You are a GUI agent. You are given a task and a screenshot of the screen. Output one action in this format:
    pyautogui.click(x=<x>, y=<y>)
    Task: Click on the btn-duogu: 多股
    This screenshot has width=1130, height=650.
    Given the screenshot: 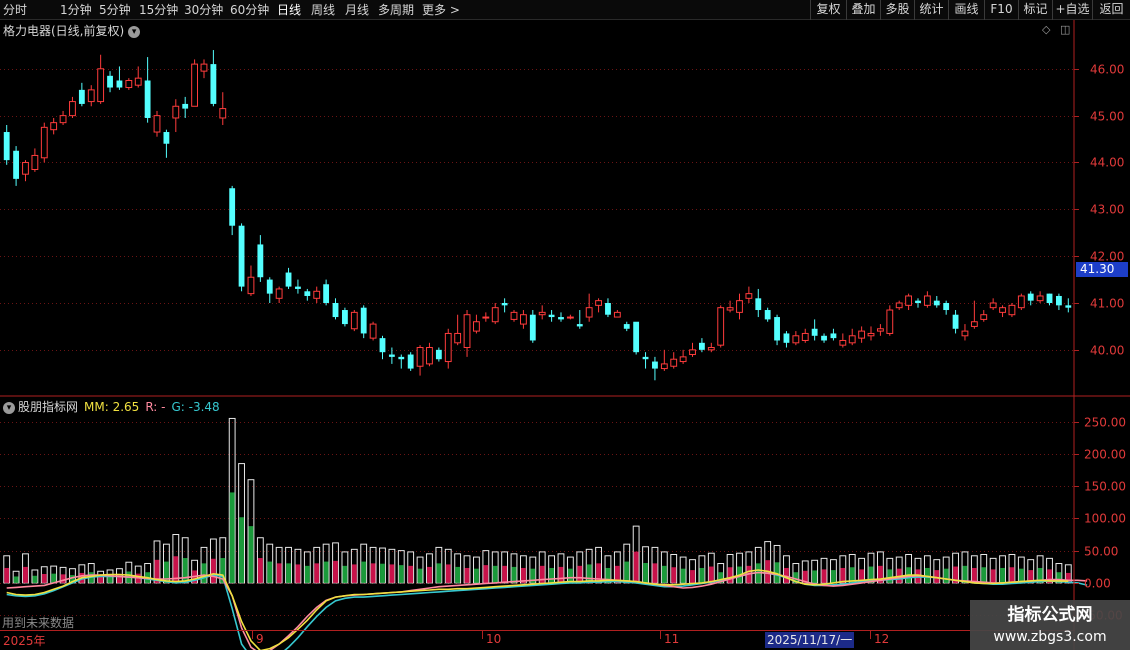 What is the action you would take?
    pyautogui.click(x=897, y=10)
    